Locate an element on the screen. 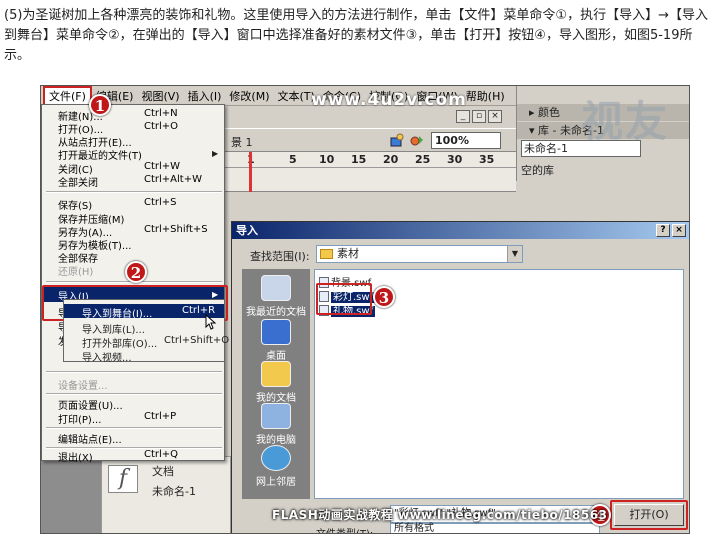 The image size is (713, 534). edit-scene-icon is located at coordinates (417, 140).